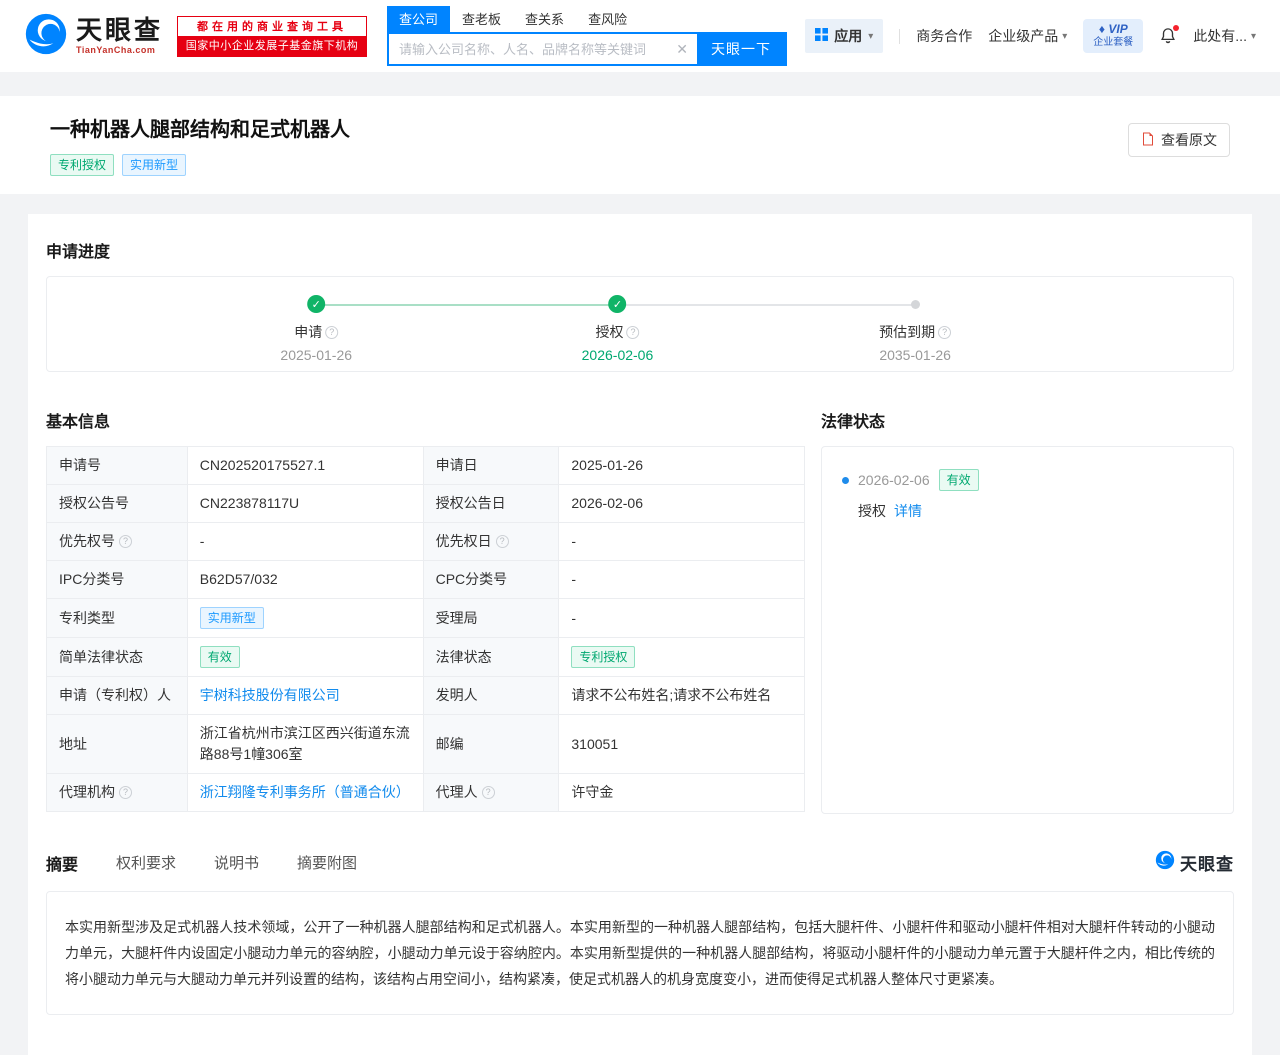 The width and height of the screenshot is (1280, 1055). I want to click on apps-grid-icon, so click(822, 36).